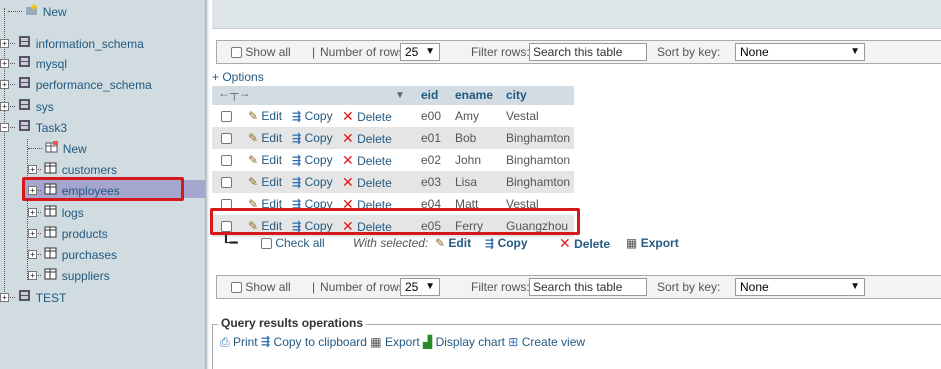 This screenshot has height=369, width=941. Describe the element at coordinates (76, 84) in the screenshot. I see `nav-db-performance-schema: + performance_schema` at that location.